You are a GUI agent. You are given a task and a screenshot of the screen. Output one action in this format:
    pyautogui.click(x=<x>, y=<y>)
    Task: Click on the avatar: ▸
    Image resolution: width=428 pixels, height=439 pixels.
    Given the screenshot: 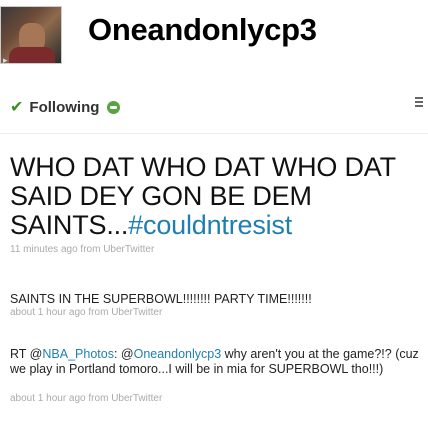 What is the action you would take?
    pyautogui.click(x=31, y=35)
    